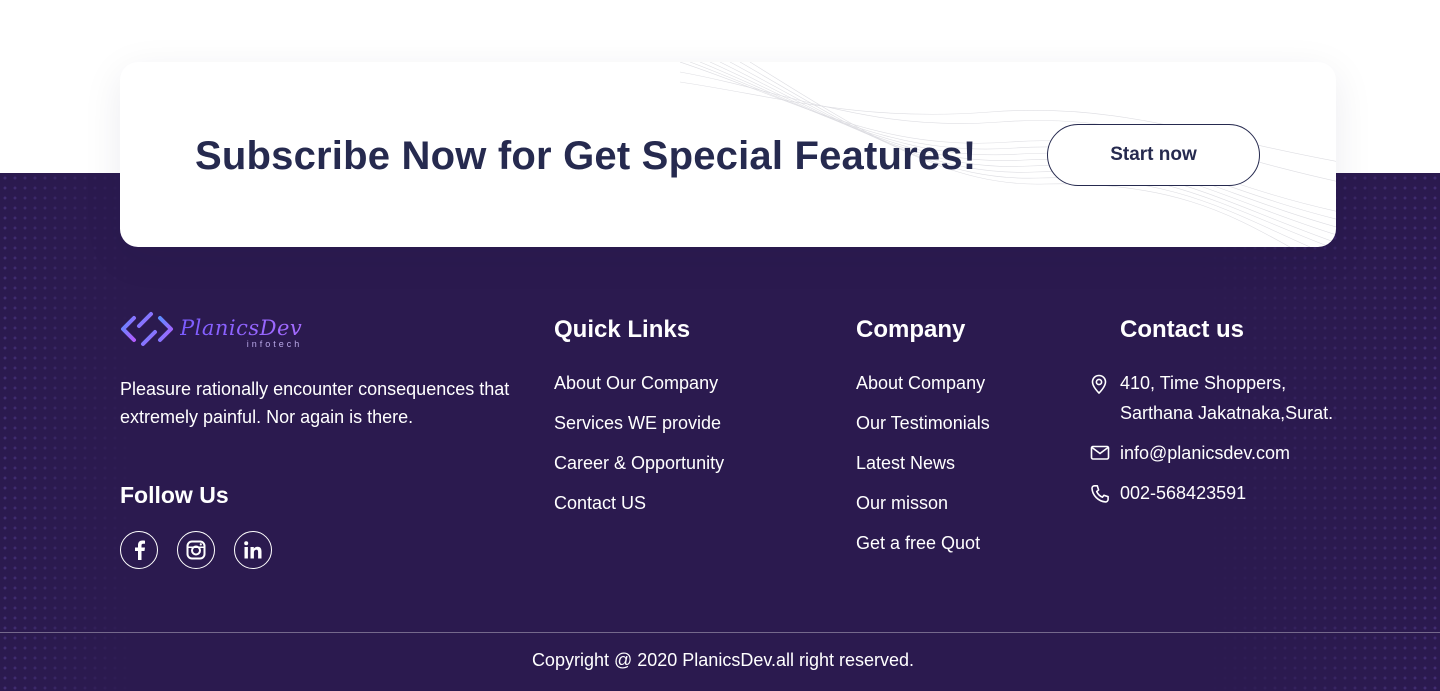 The image size is (1440, 691). What do you see at coordinates (1105, 453) in the screenshot?
I see `mail-icon` at bounding box center [1105, 453].